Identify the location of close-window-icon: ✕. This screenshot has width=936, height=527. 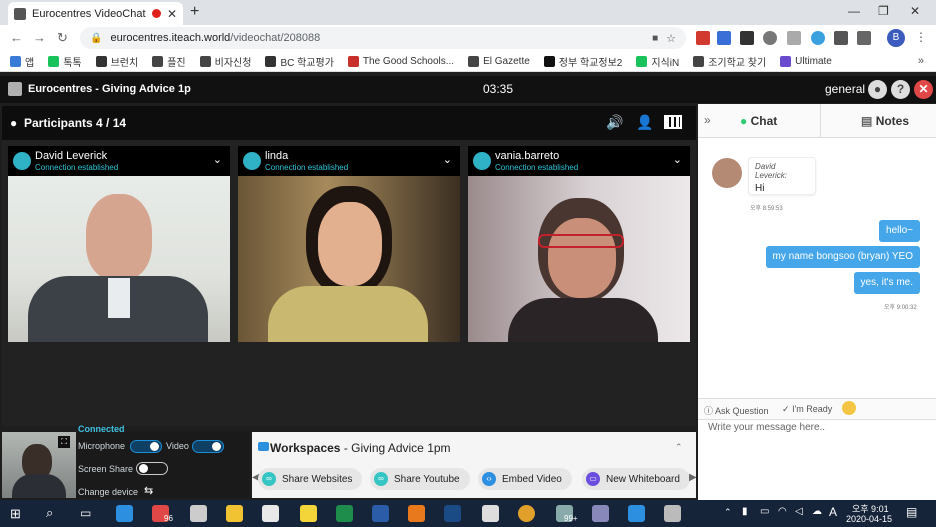
(915, 11).